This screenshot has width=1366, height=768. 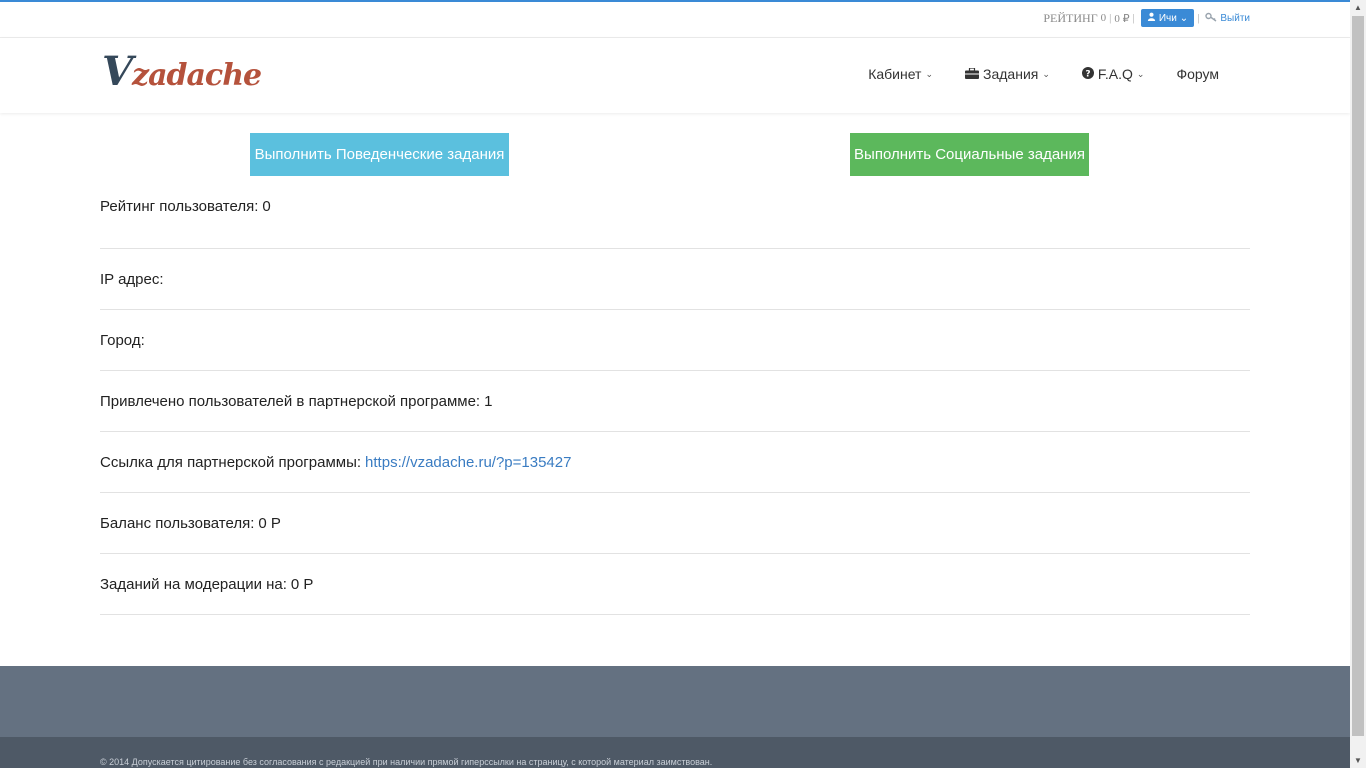 I want to click on nav-label: Форум, so click(x=1197, y=74).